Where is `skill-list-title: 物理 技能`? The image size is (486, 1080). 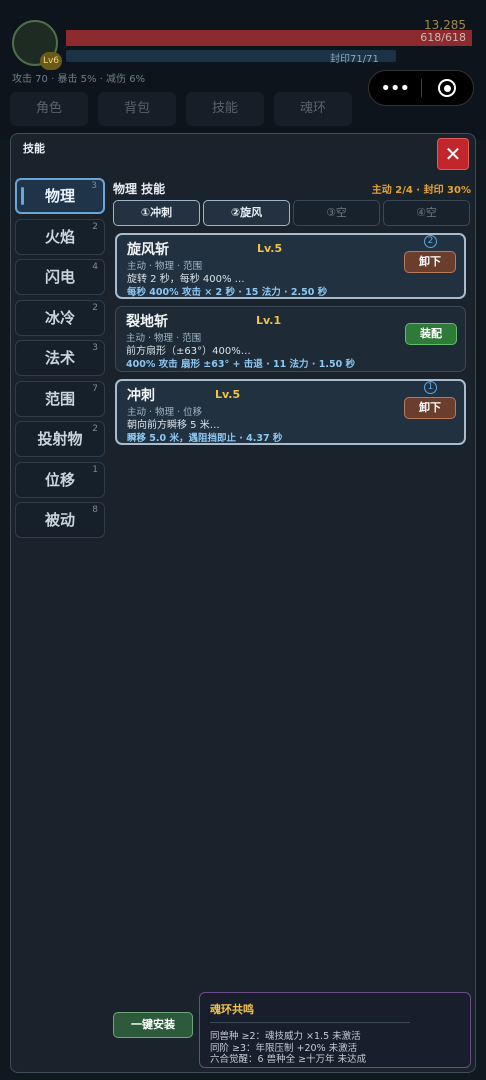
skill-list-title: 物理 技能 is located at coordinates (139, 189).